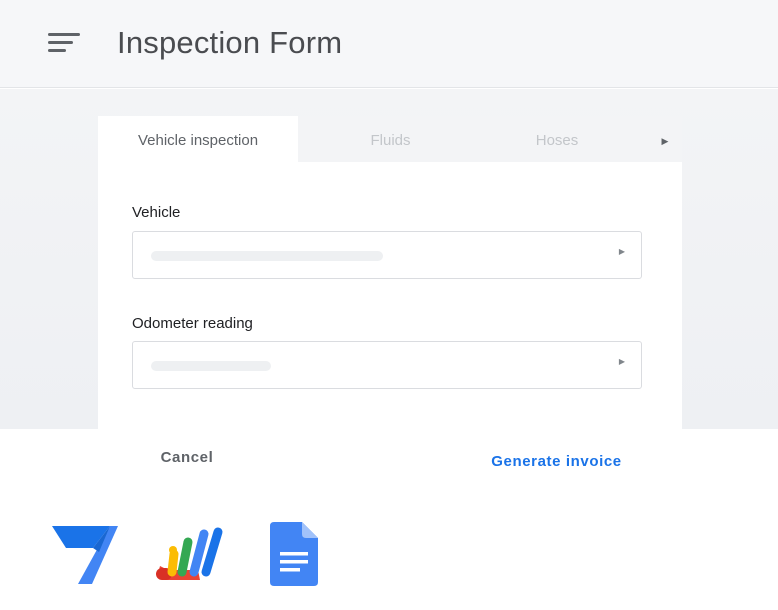 This screenshot has width=778, height=610. I want to click on google-docs-logo-icon, so click(294, 554).